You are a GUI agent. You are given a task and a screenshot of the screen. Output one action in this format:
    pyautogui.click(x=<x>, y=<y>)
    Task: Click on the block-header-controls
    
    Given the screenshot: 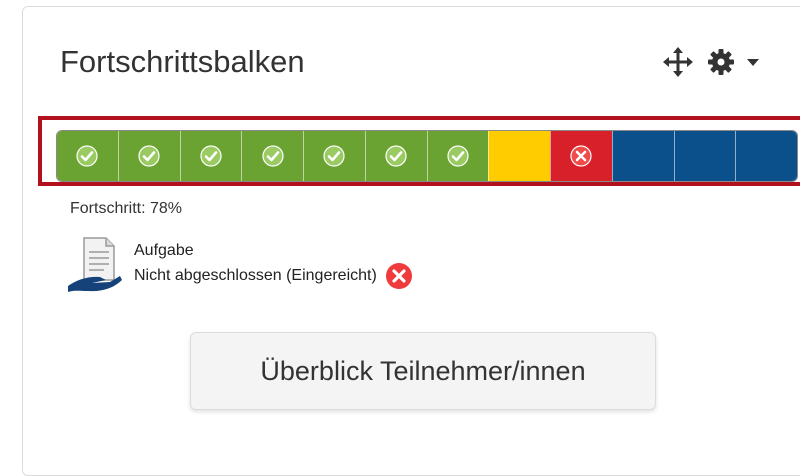 What is the action you would take?
    pyautogui.click(x=711, y=64)
    